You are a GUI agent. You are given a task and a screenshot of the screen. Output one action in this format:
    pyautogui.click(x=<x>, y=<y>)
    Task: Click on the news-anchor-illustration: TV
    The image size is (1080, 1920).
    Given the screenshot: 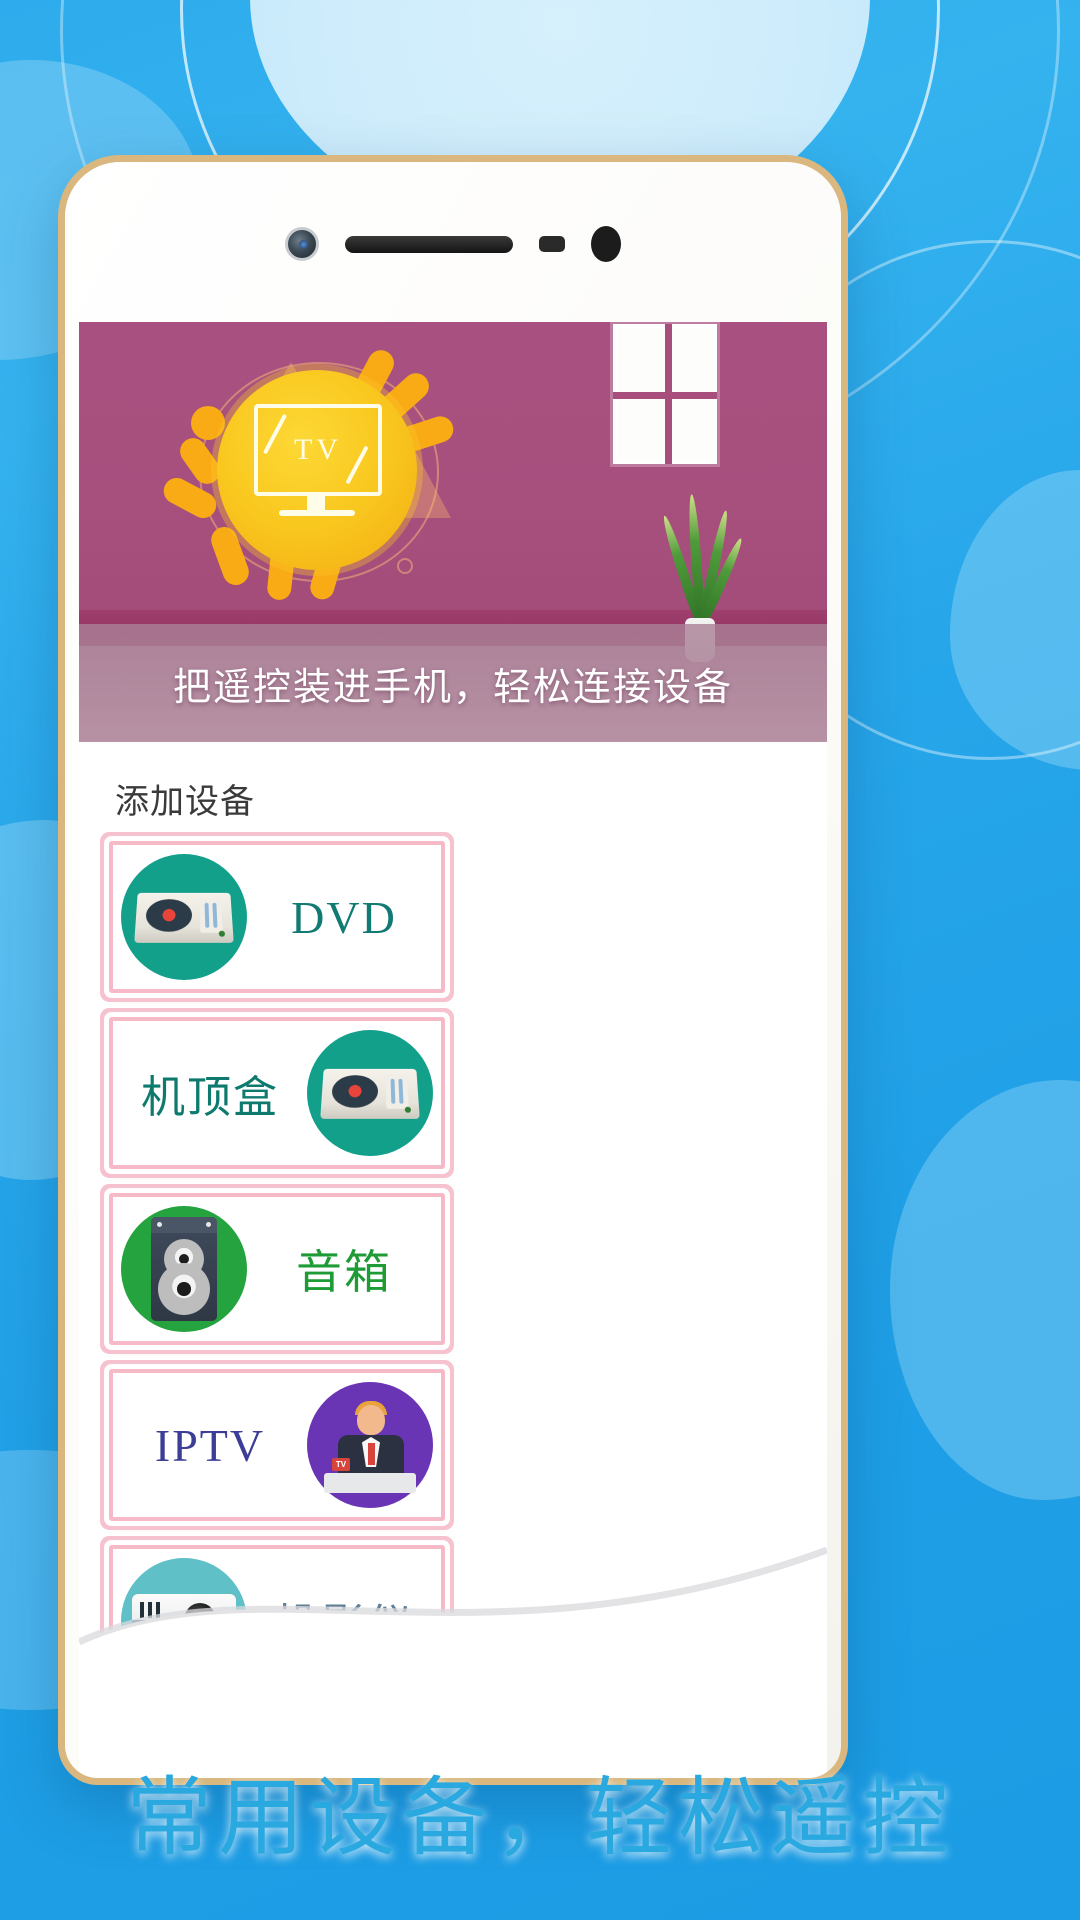 What is the action you would take?
    pyautogui.click(x=370, y=1445)
    